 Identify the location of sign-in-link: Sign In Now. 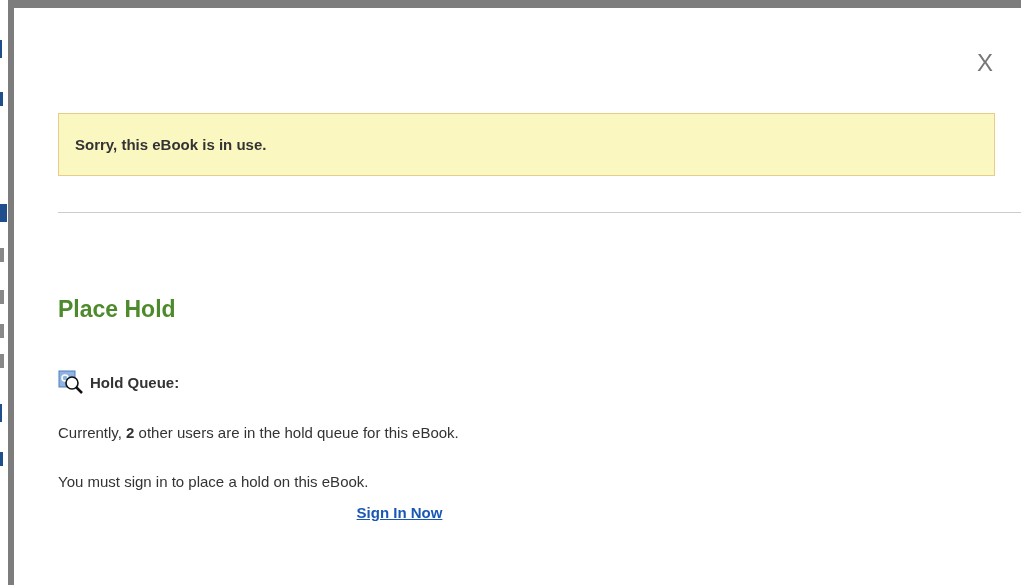
(399, 512).